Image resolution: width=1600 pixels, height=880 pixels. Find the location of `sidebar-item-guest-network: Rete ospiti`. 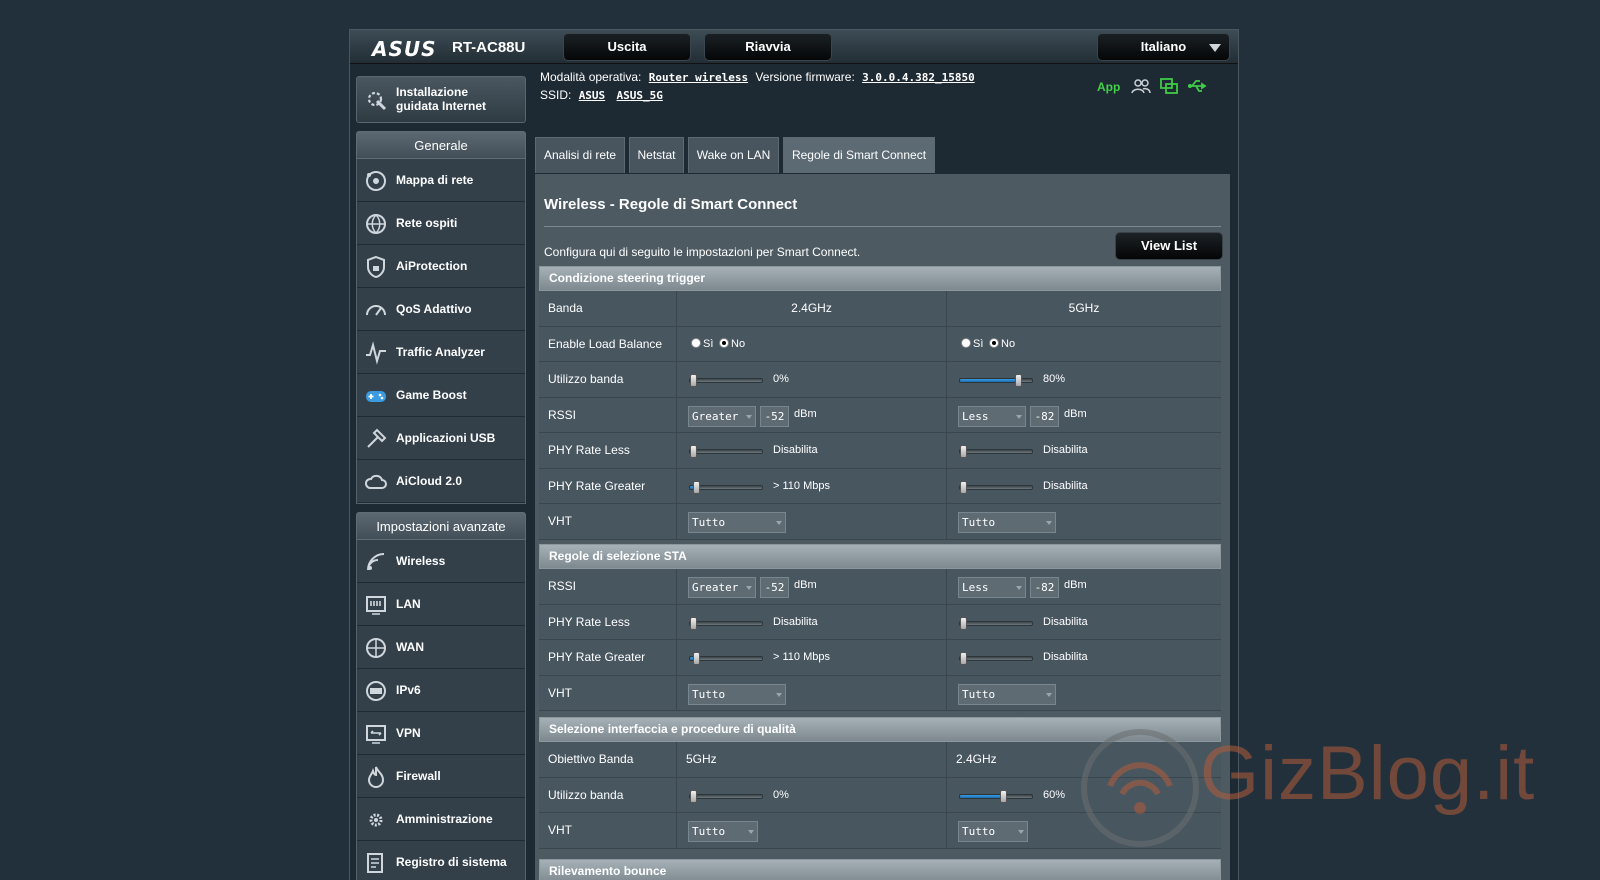

sidebar-item-guest-network: Rete ospiti is located at coordinates (441, 223).